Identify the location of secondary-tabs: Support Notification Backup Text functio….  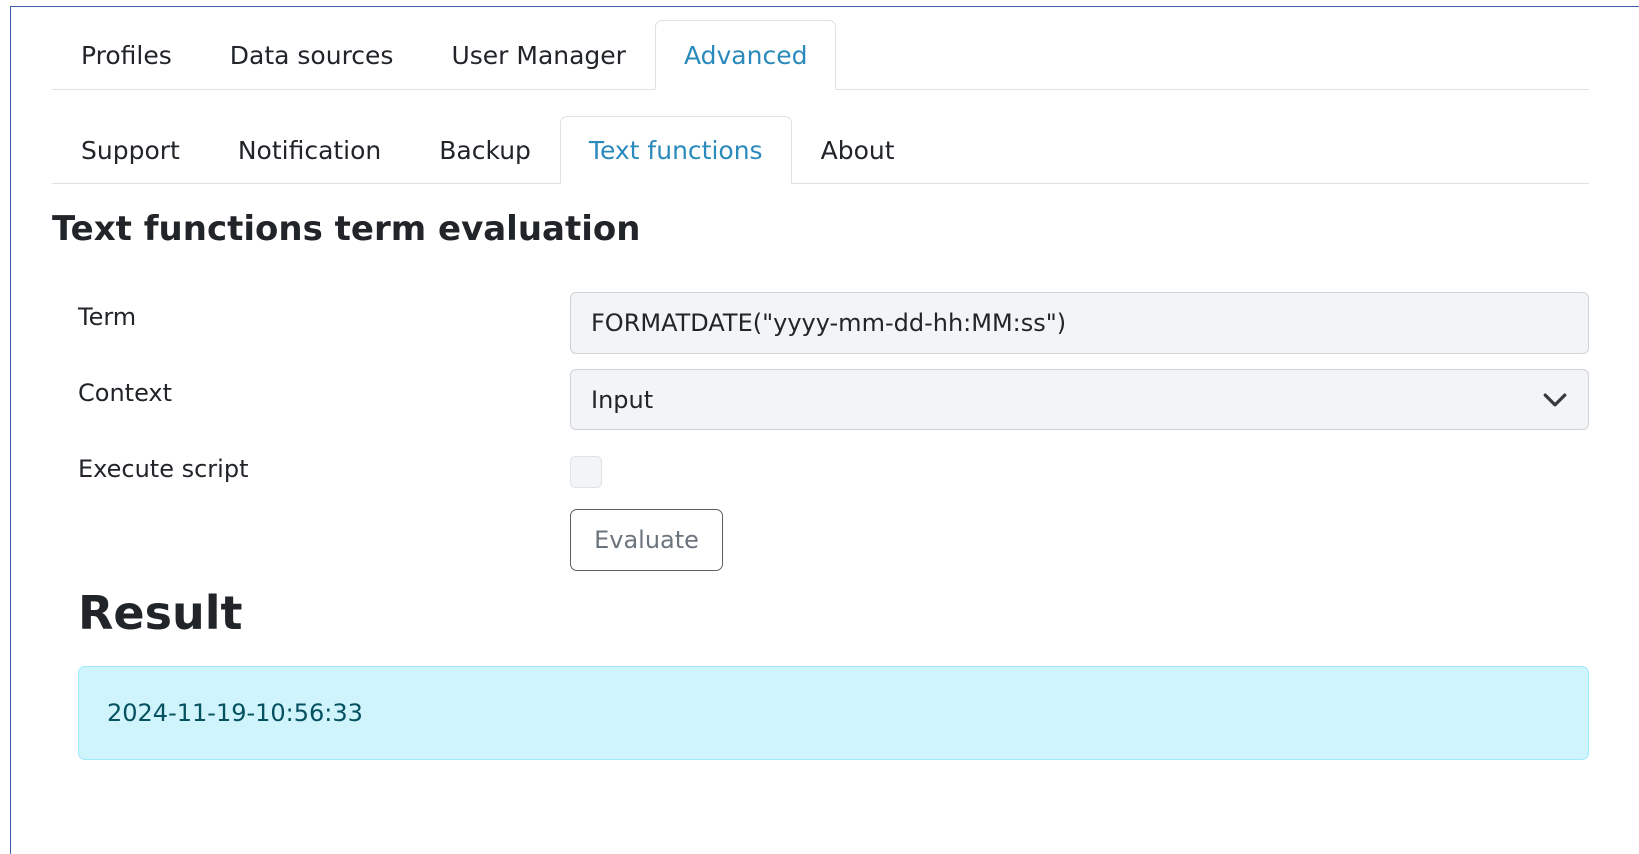
(820, 149).